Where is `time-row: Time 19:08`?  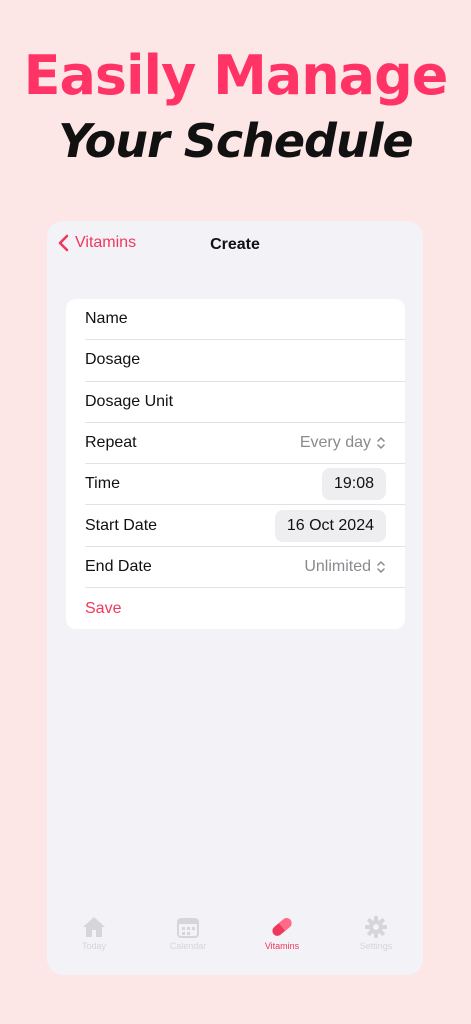
time-row: Time 19:08 is located at coordinates (245, 485).